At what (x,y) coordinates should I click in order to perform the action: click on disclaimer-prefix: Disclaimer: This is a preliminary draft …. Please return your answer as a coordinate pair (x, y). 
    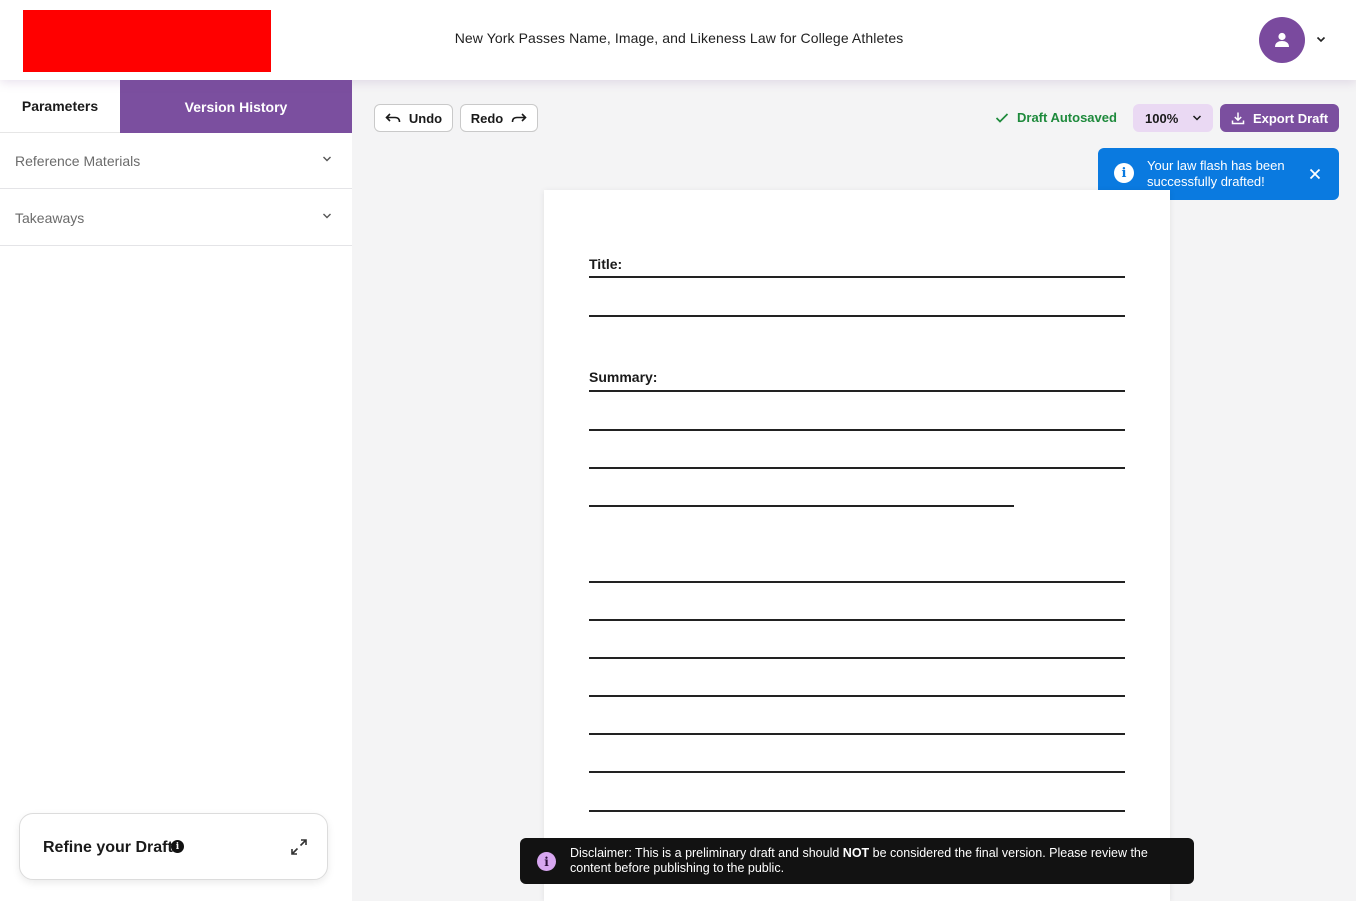
    Looking at the image, I should click on (706, 853).